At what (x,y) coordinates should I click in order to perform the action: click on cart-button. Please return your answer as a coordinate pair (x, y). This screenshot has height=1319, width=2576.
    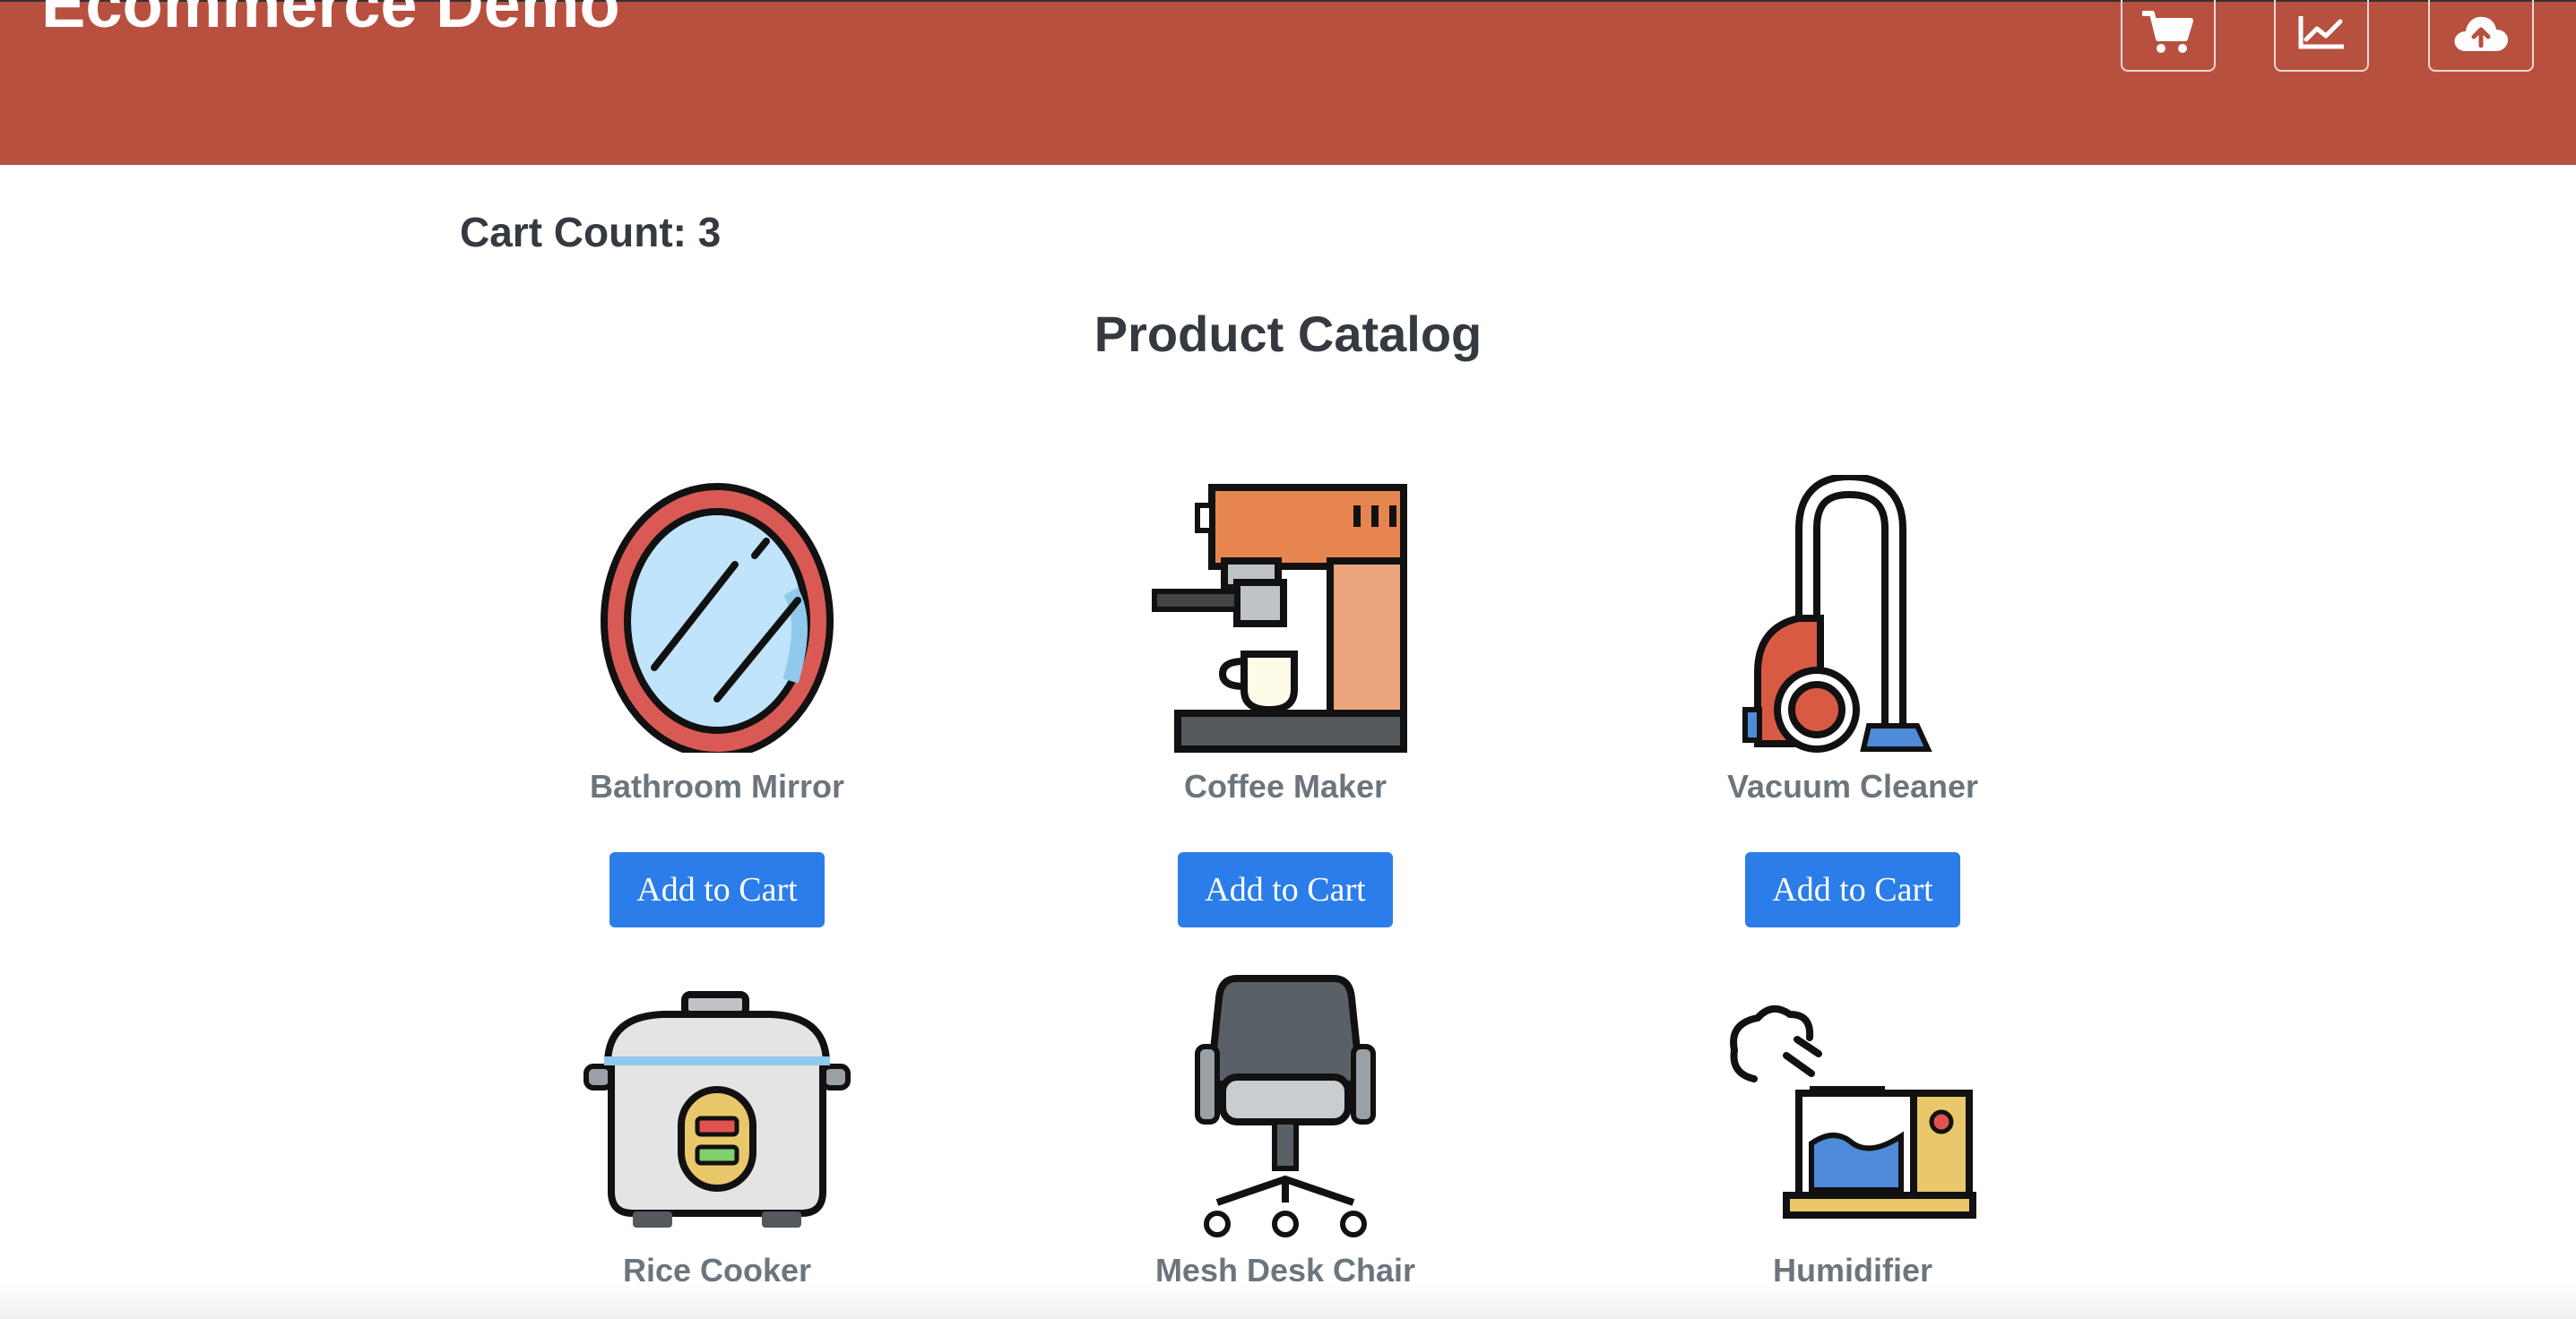
    Looking at the image, I should click on (2168, 36).